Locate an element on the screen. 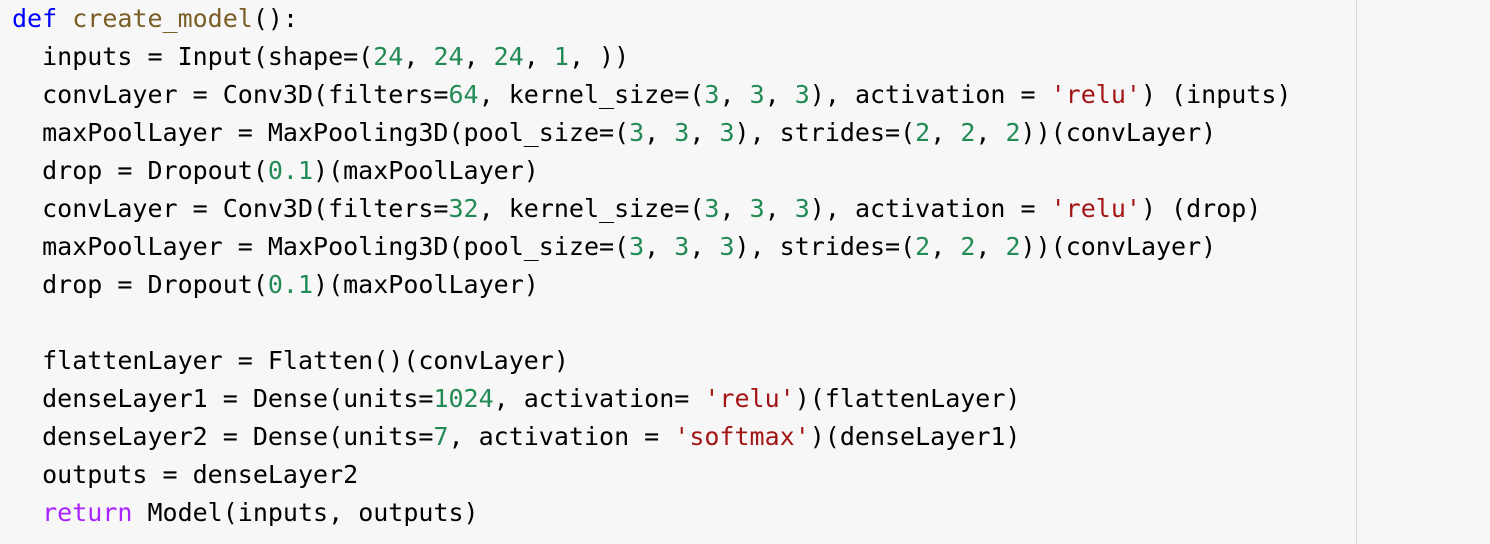 The image size is (1490, 544). code-token: , )) is located at coordinates (599, 56).